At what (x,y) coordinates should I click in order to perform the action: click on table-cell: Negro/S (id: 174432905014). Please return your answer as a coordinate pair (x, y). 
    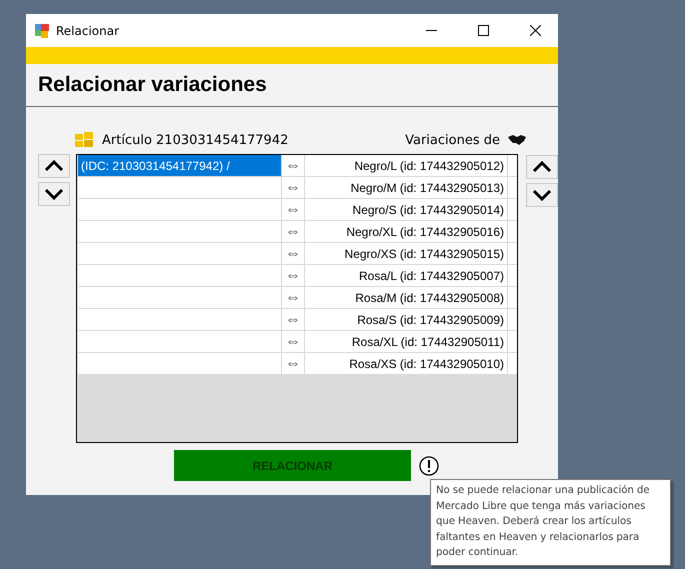
    Looking at the image, I should click on (406, 209).